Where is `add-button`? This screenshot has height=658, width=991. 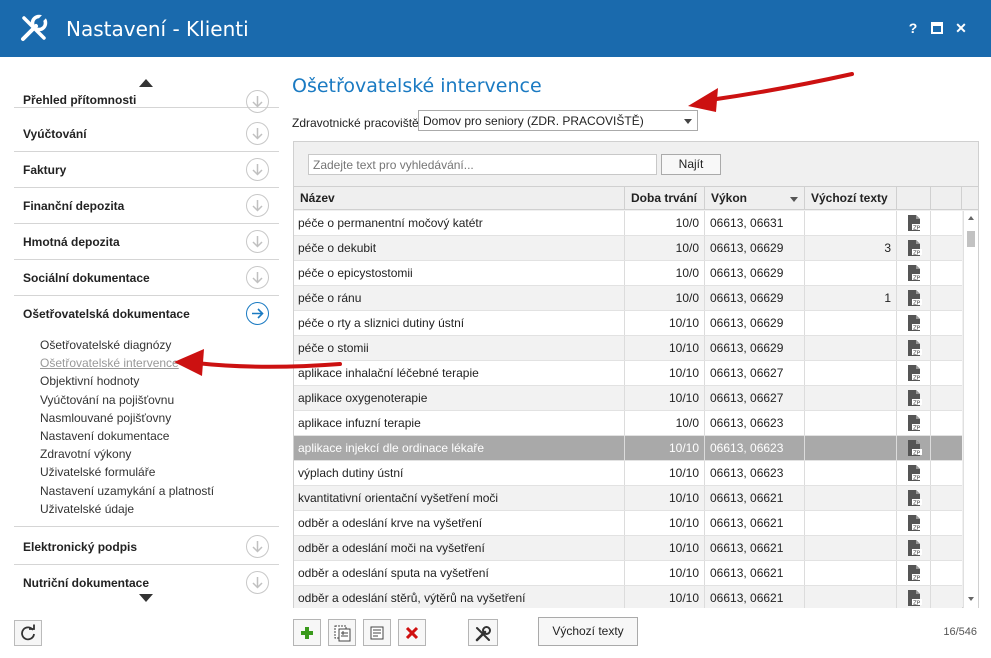
add-button is located at coordinates (307, 632).